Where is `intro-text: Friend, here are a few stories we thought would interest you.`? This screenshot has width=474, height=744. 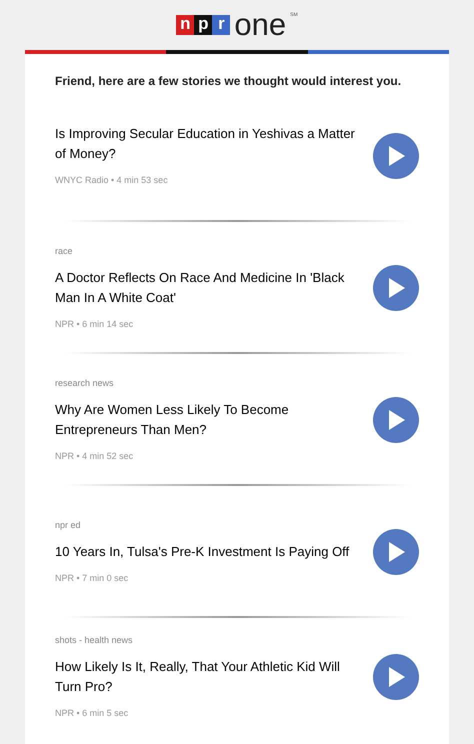 intro-text: Friend, here are a few stories we thought would interest you. is located at coordinates (228, 81).